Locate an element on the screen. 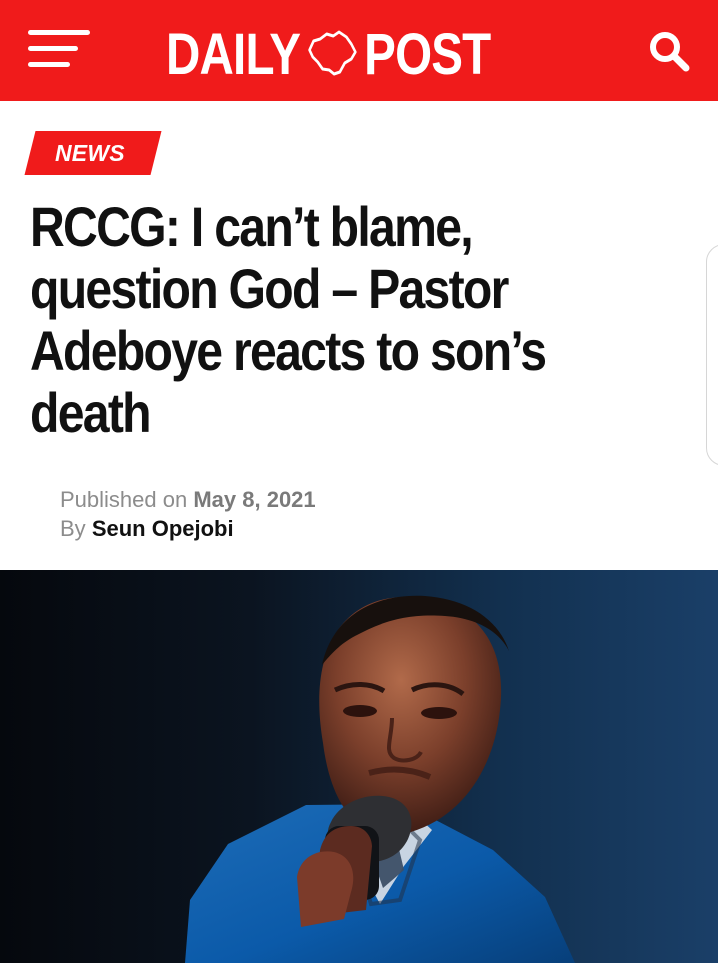  nigeria-map-icon is located at coordinates (332, 53).